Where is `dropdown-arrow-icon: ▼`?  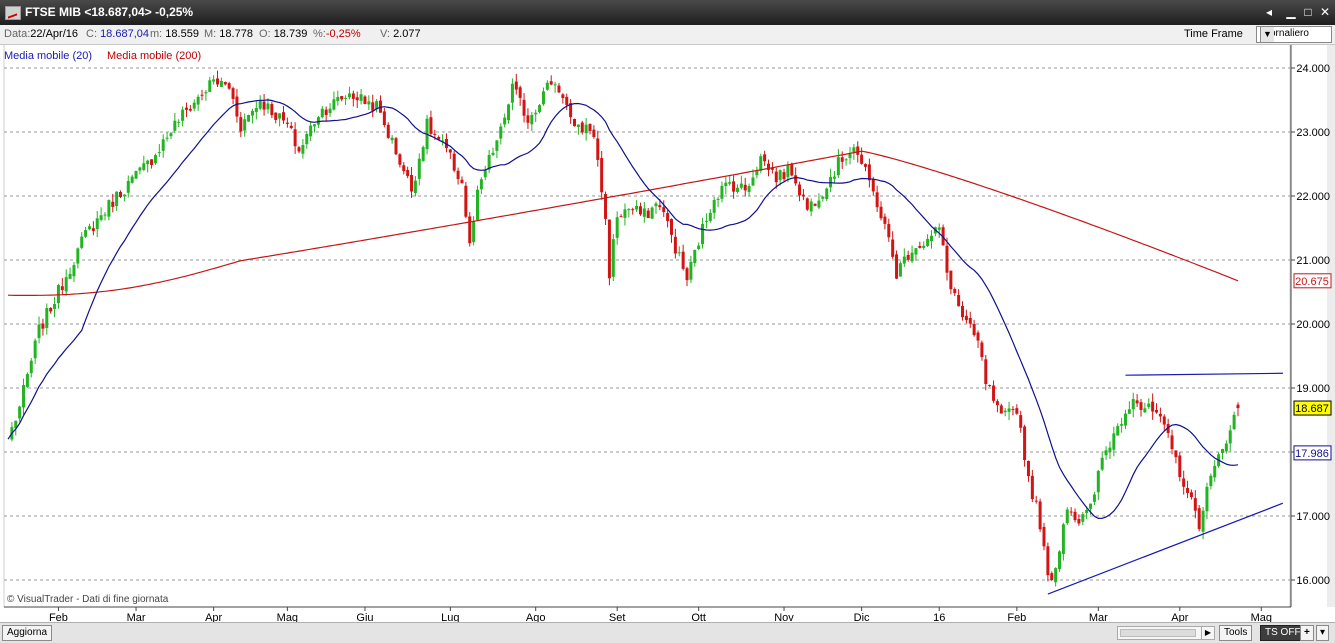 dropdown-arrow-icon: ▼ is located at coordinates (1267, 34).